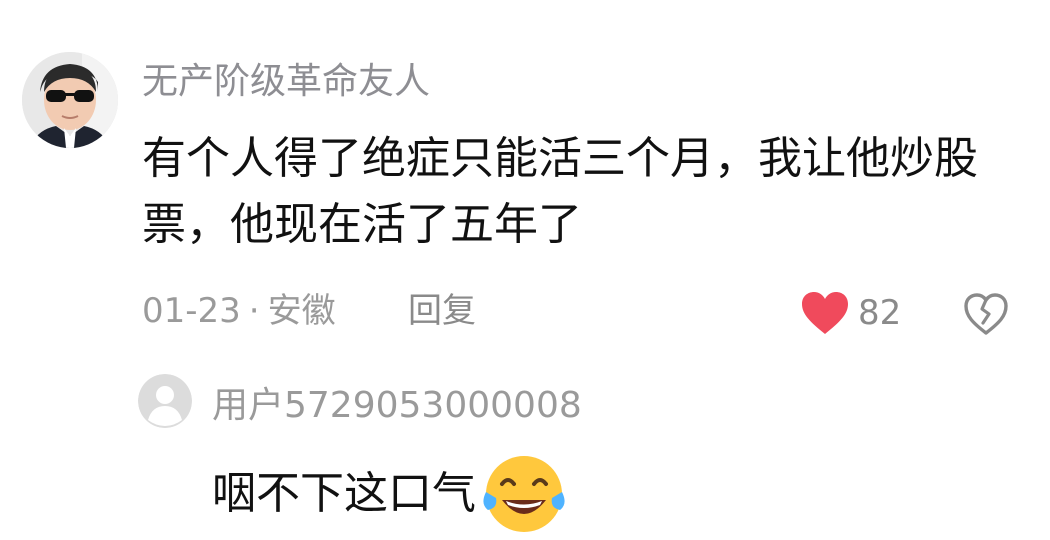  What do you see at coordinates (191, 311) in the screenshot?
I see `comment-date: 01-23` at bounding box center [191, 311].